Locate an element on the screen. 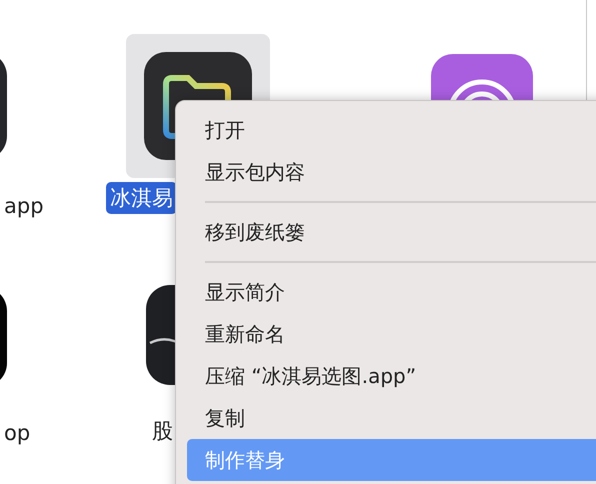 The height and width of the screenshot is (484, 596). file-name: app is located at coordinates (21, 206).